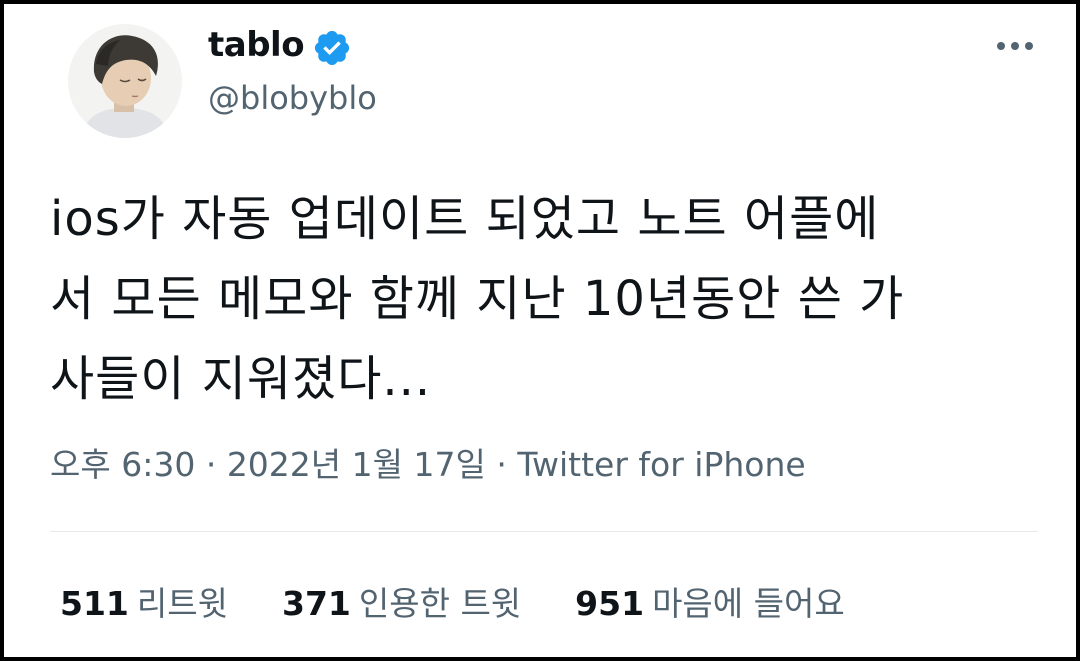  Describe the element at coordinates (748, 603) in the screenshot. I see `likes-label: 마음에 들어요` at that location.